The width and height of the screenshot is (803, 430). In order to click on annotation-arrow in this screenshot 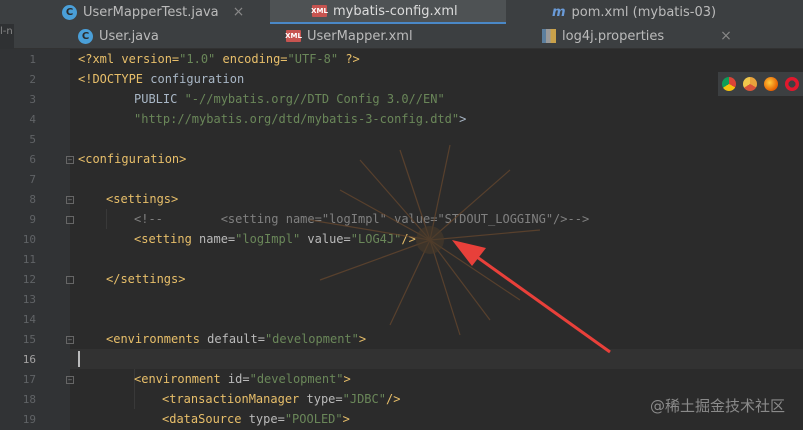, I will do `click(531, 297)`.